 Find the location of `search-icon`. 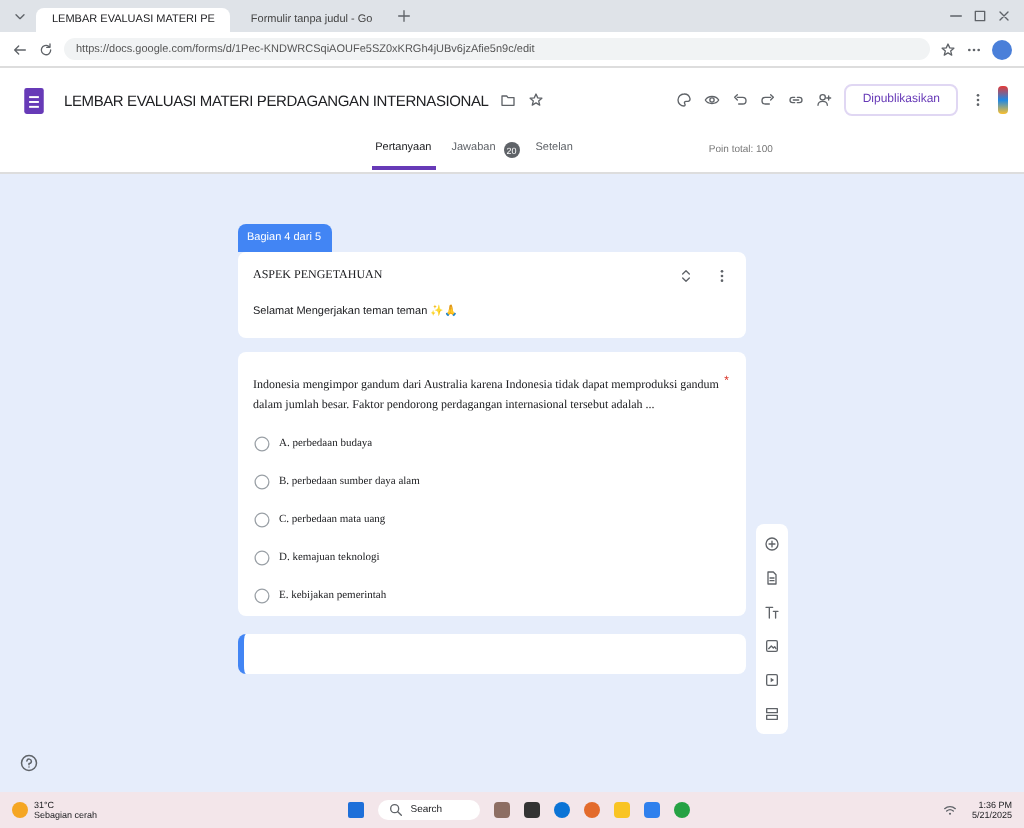

search-icon is located at coordinates (396, 810).